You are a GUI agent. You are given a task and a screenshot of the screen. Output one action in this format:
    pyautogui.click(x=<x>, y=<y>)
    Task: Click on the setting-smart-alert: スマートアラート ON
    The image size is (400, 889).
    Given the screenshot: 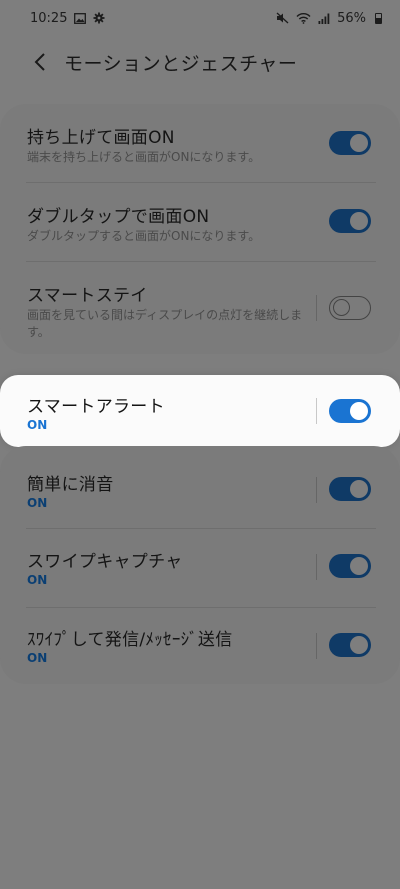 What is the action you would take?
    pyautogui.click(x=200, y=411)
    